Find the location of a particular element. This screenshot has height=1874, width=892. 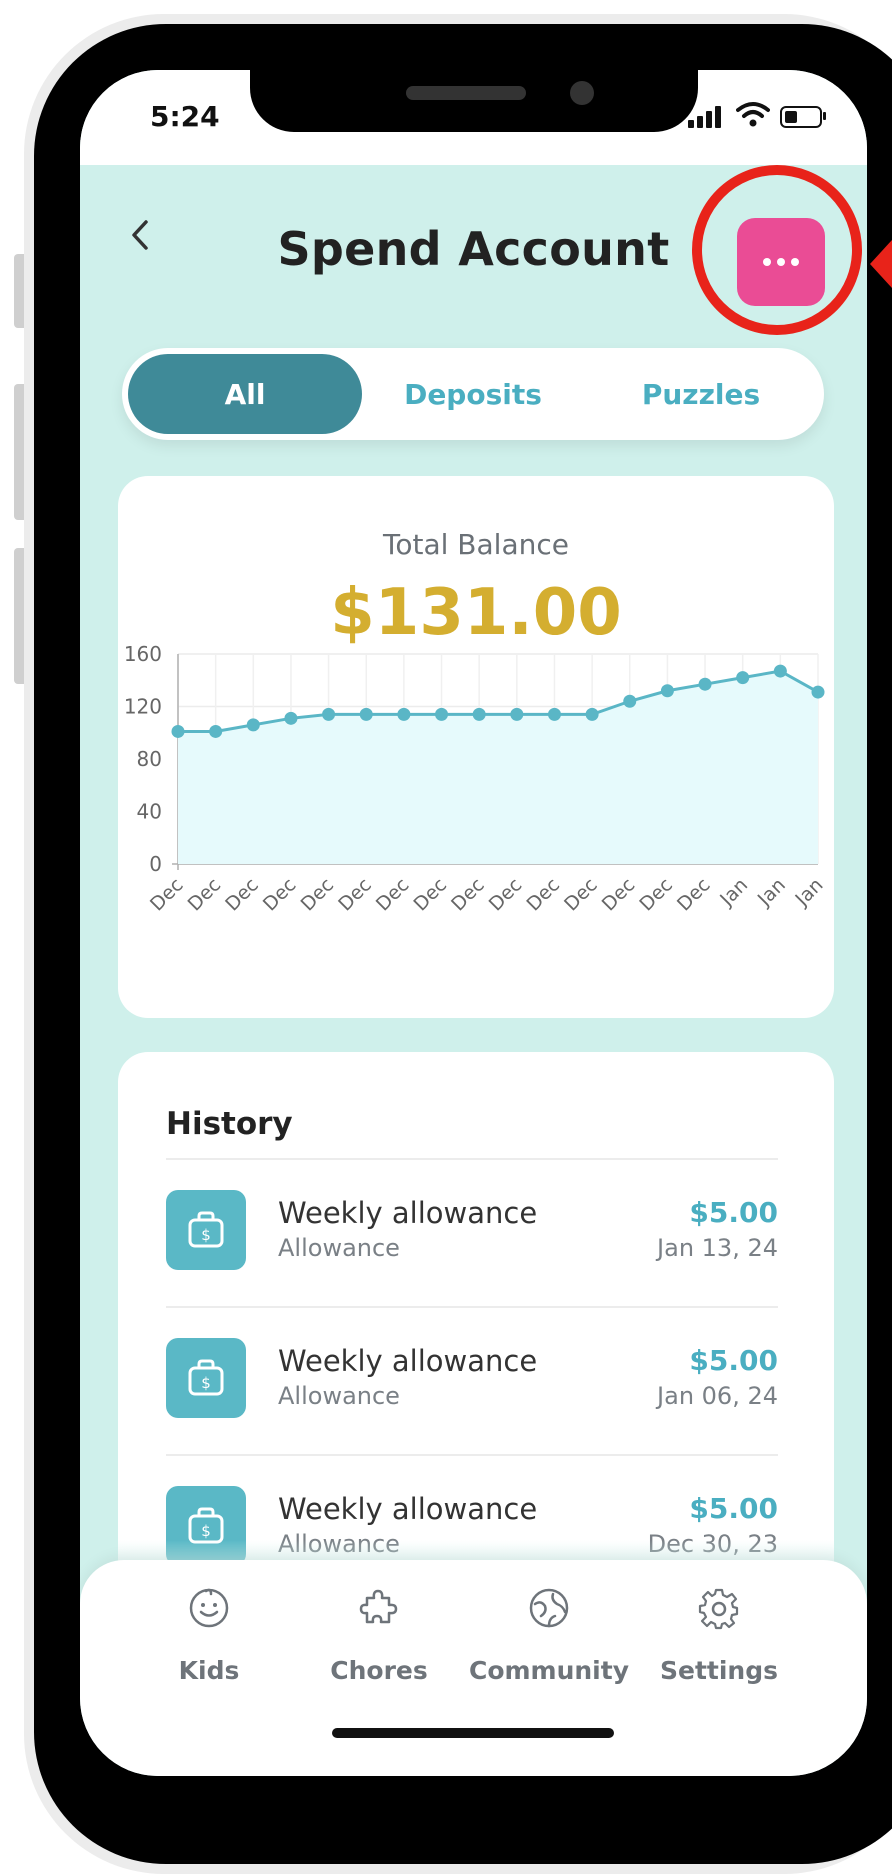

tab-label: Chores is located at coordinates (379, 1670).